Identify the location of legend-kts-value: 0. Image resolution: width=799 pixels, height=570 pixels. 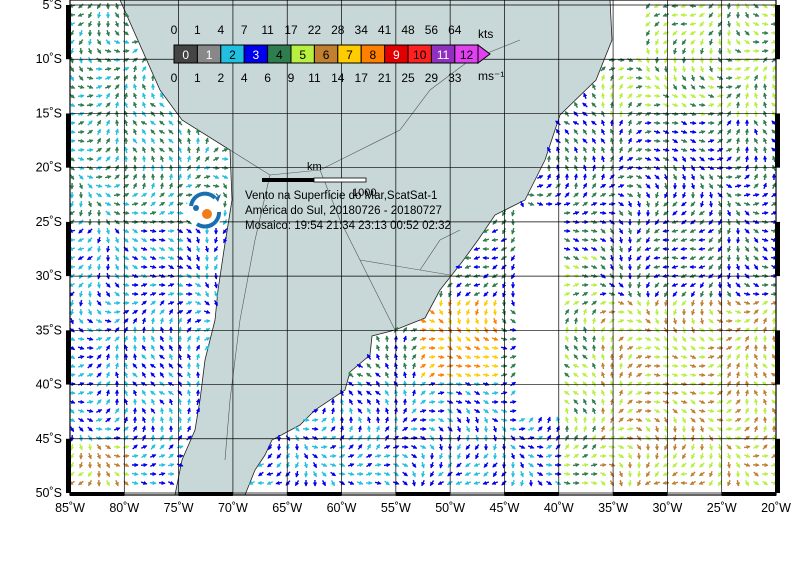
(174, 30).